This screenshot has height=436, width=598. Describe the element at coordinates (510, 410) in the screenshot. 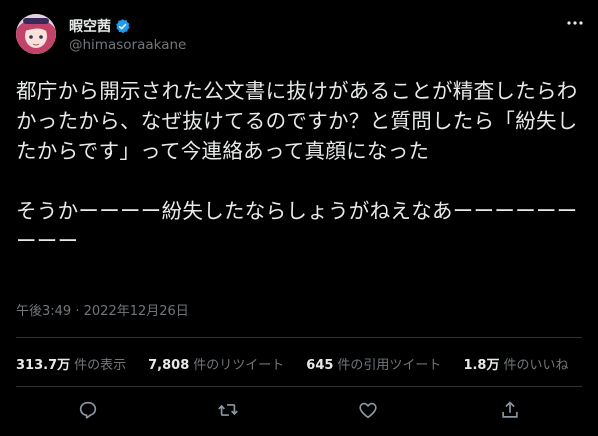

I see `share-icon` at that location.